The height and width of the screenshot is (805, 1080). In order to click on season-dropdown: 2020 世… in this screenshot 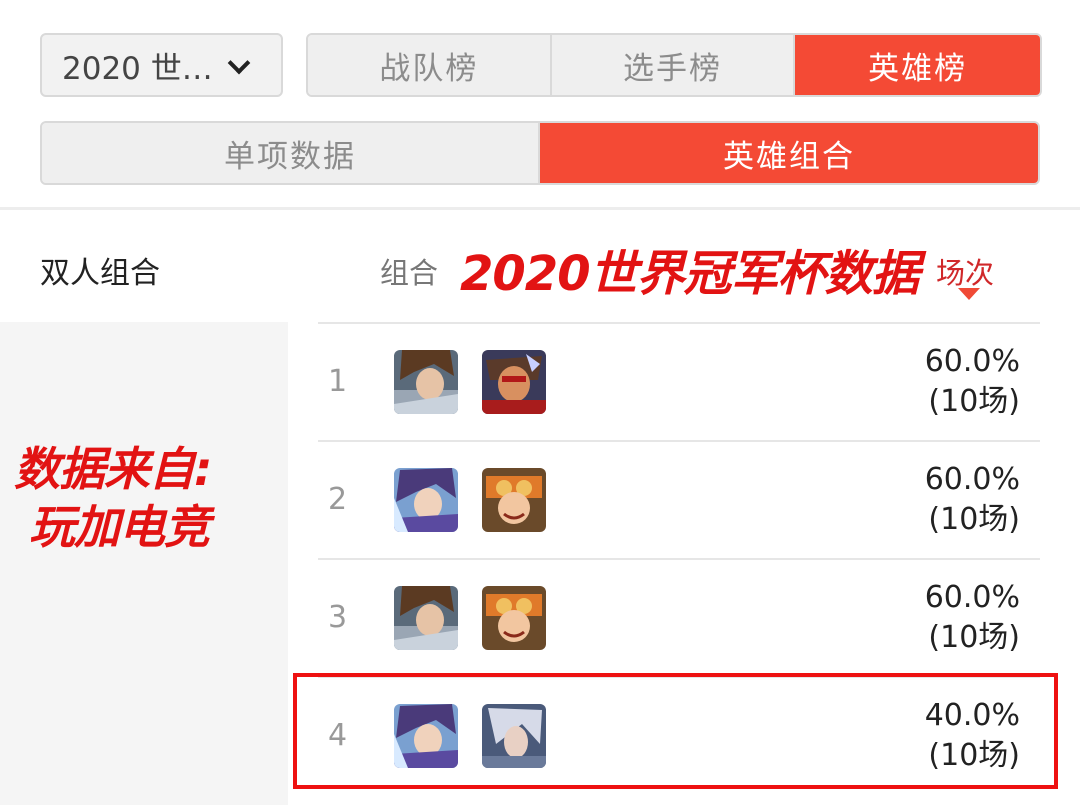, I will do `click(161, 65)`.